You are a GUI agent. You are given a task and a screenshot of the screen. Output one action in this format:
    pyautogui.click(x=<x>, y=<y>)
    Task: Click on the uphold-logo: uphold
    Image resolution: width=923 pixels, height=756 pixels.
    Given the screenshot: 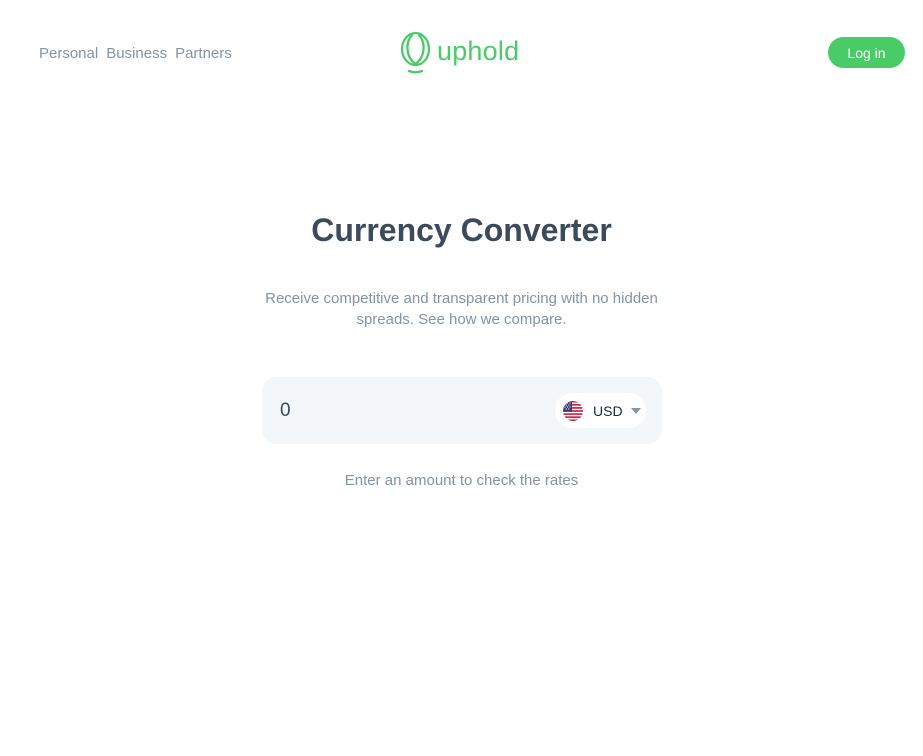 What is the action you would take?
    pyautogui.click(x=459, y=52)
    